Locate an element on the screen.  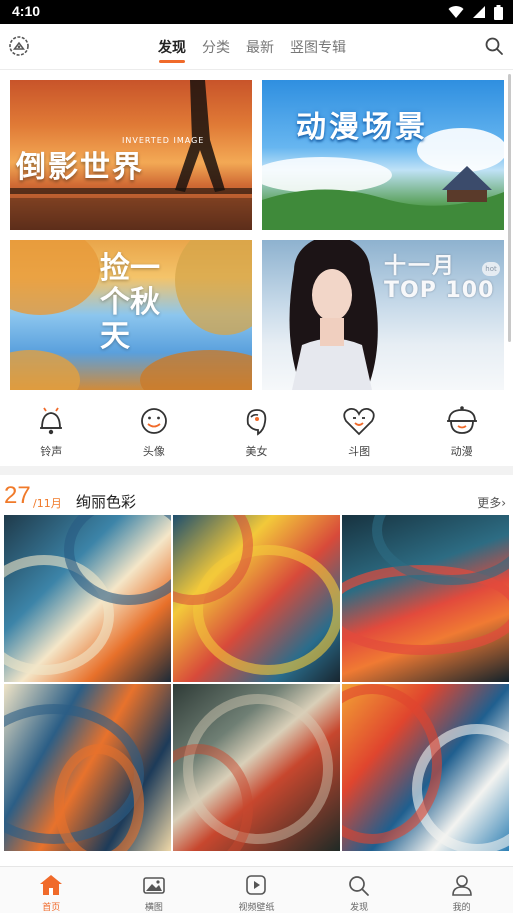
banner-reflection-world: INVERTED IMAGE 倒影世界 is located at coordinates (131, 155).